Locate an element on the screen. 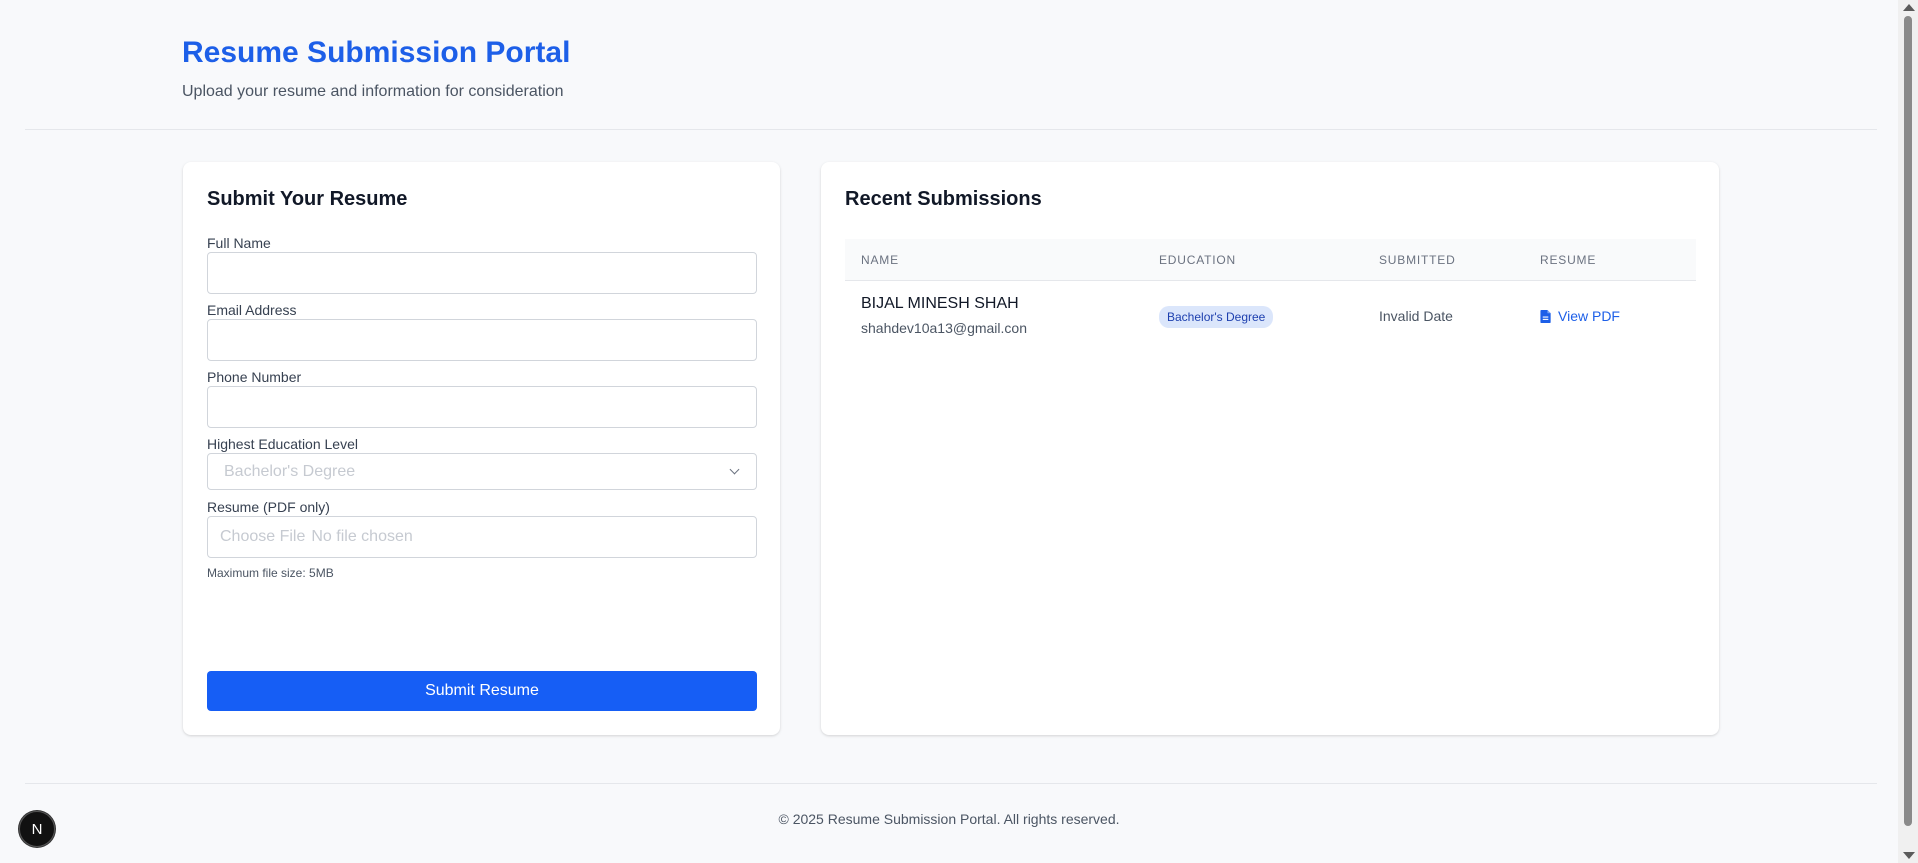 This screenshot has width=1918, height=863. phone-label: Phone Number is located at coordinates (254, 377).